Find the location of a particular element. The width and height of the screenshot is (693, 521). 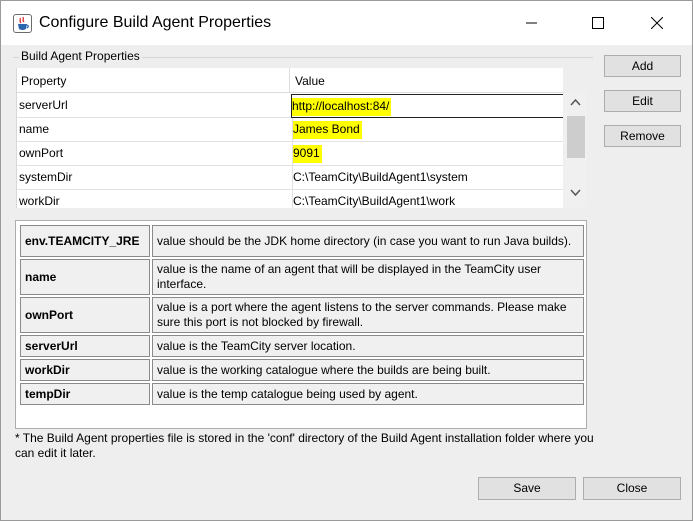

window-title: Configure Build Agent Properties is located at coordinates (155, 22).